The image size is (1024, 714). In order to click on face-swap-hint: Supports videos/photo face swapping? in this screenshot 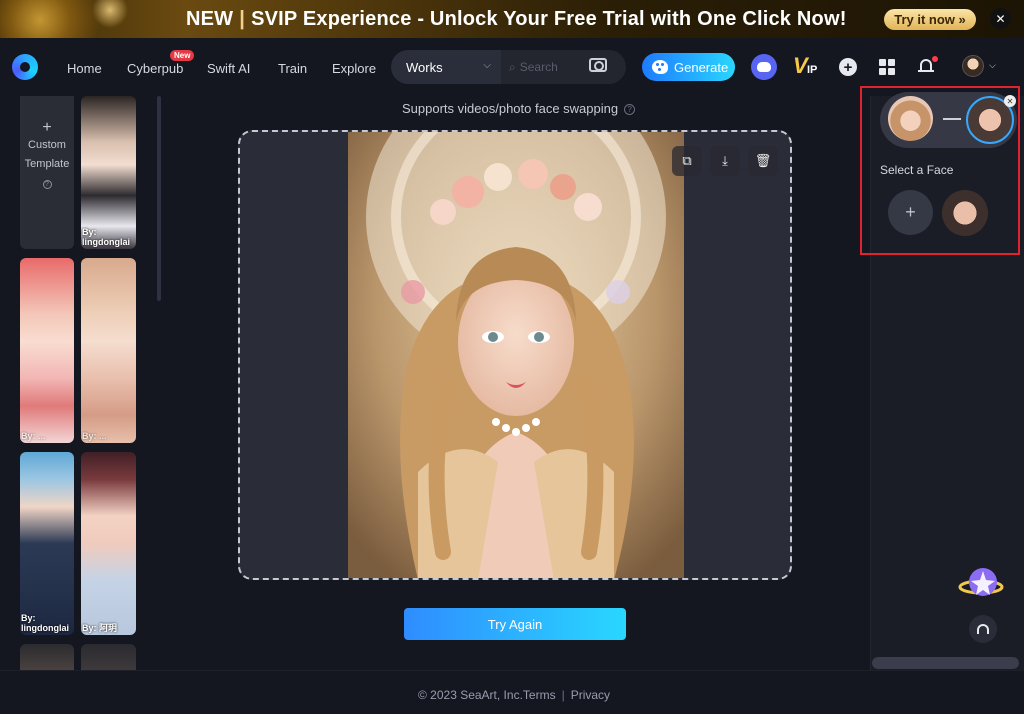, I will do `click(519, 108)`.